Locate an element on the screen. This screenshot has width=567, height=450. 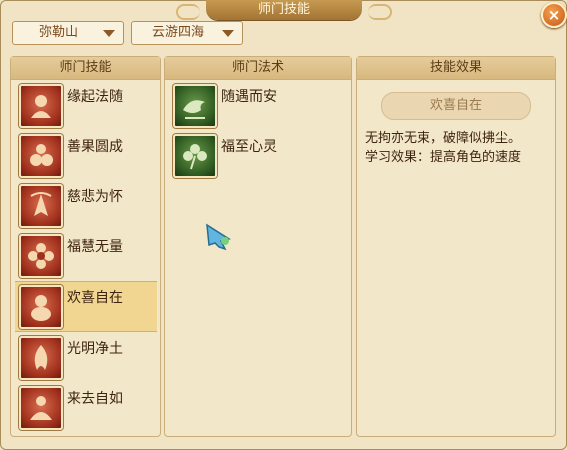
region-dropdown: 云游四海 is located at coordinates (187, 33).